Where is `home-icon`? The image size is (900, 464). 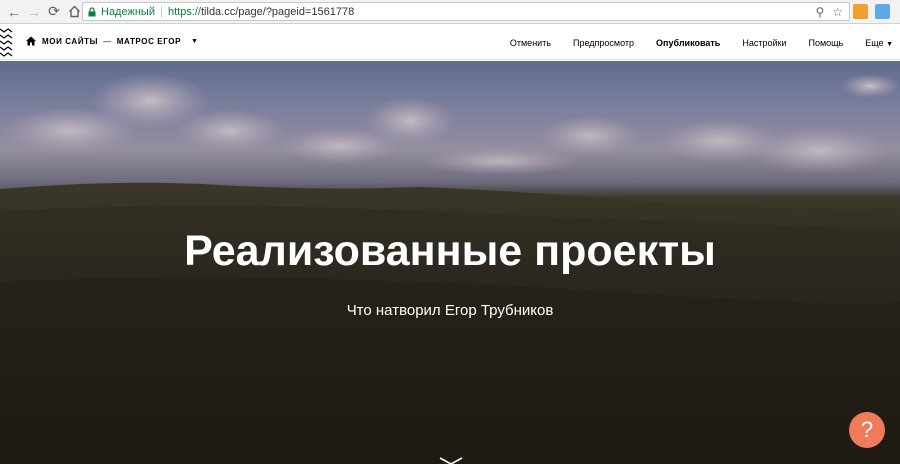 home-icon is located at coordinates (31, 41).